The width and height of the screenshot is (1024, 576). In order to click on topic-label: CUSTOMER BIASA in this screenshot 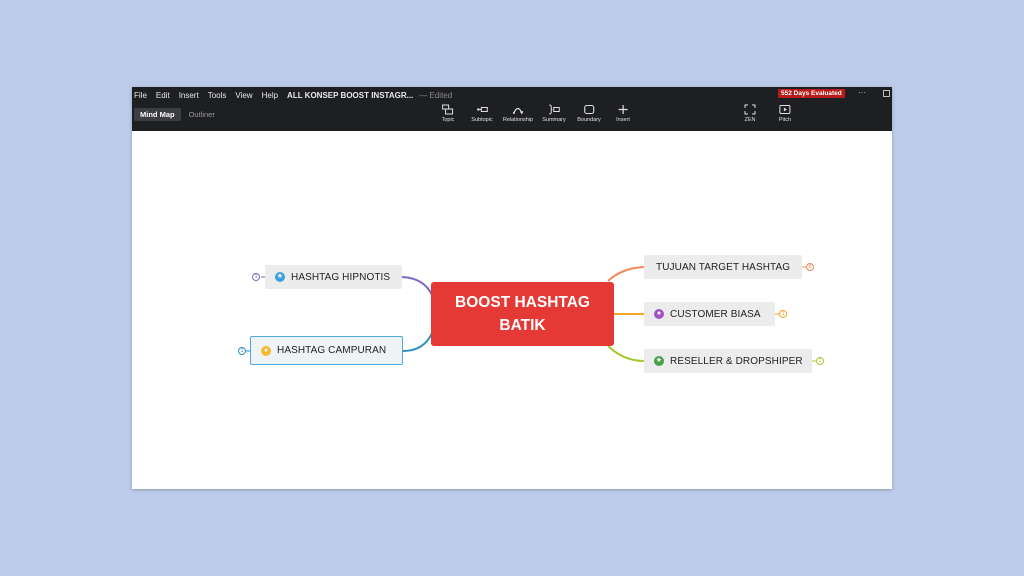, I will do `click(715, 314)`.